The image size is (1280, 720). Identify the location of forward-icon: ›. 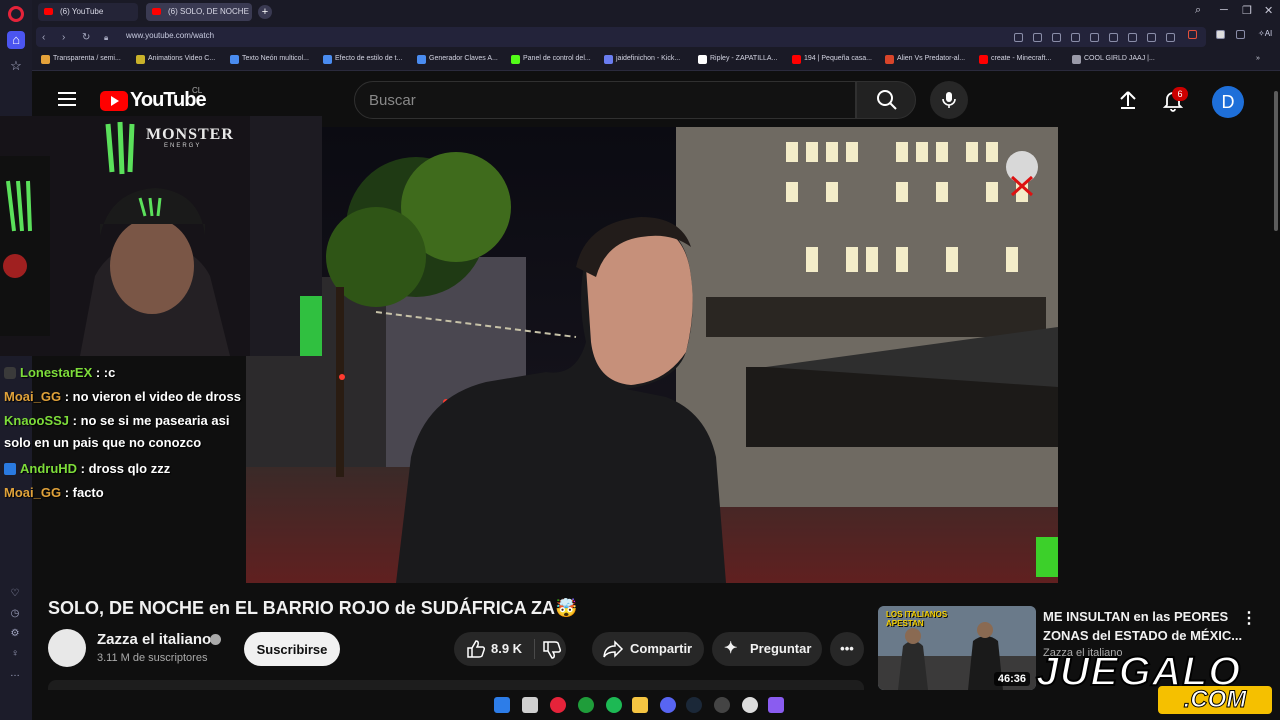
(63, 37).